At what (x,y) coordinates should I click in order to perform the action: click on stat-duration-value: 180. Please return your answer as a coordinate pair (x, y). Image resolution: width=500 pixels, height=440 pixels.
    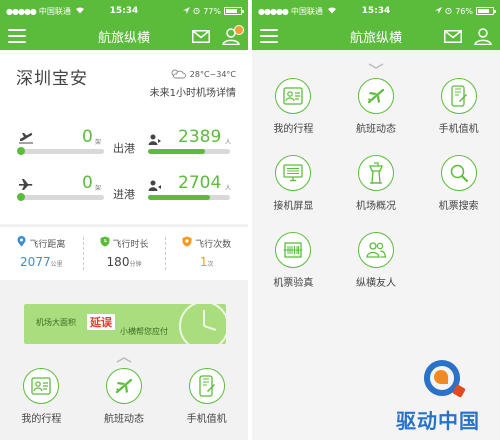
    Looking at the image, I should click on (118, 262).